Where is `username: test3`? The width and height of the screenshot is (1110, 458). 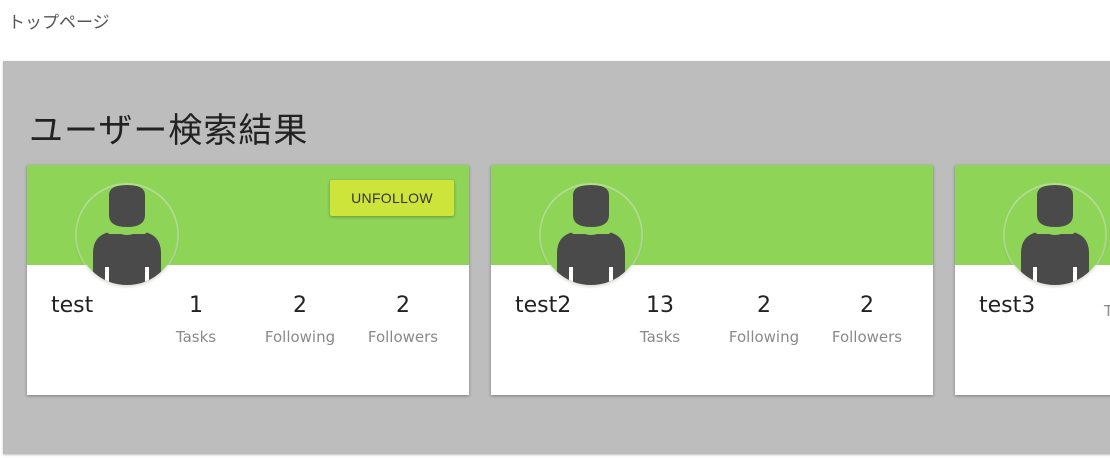
username: test3 is located at coordinates (1007, 305).